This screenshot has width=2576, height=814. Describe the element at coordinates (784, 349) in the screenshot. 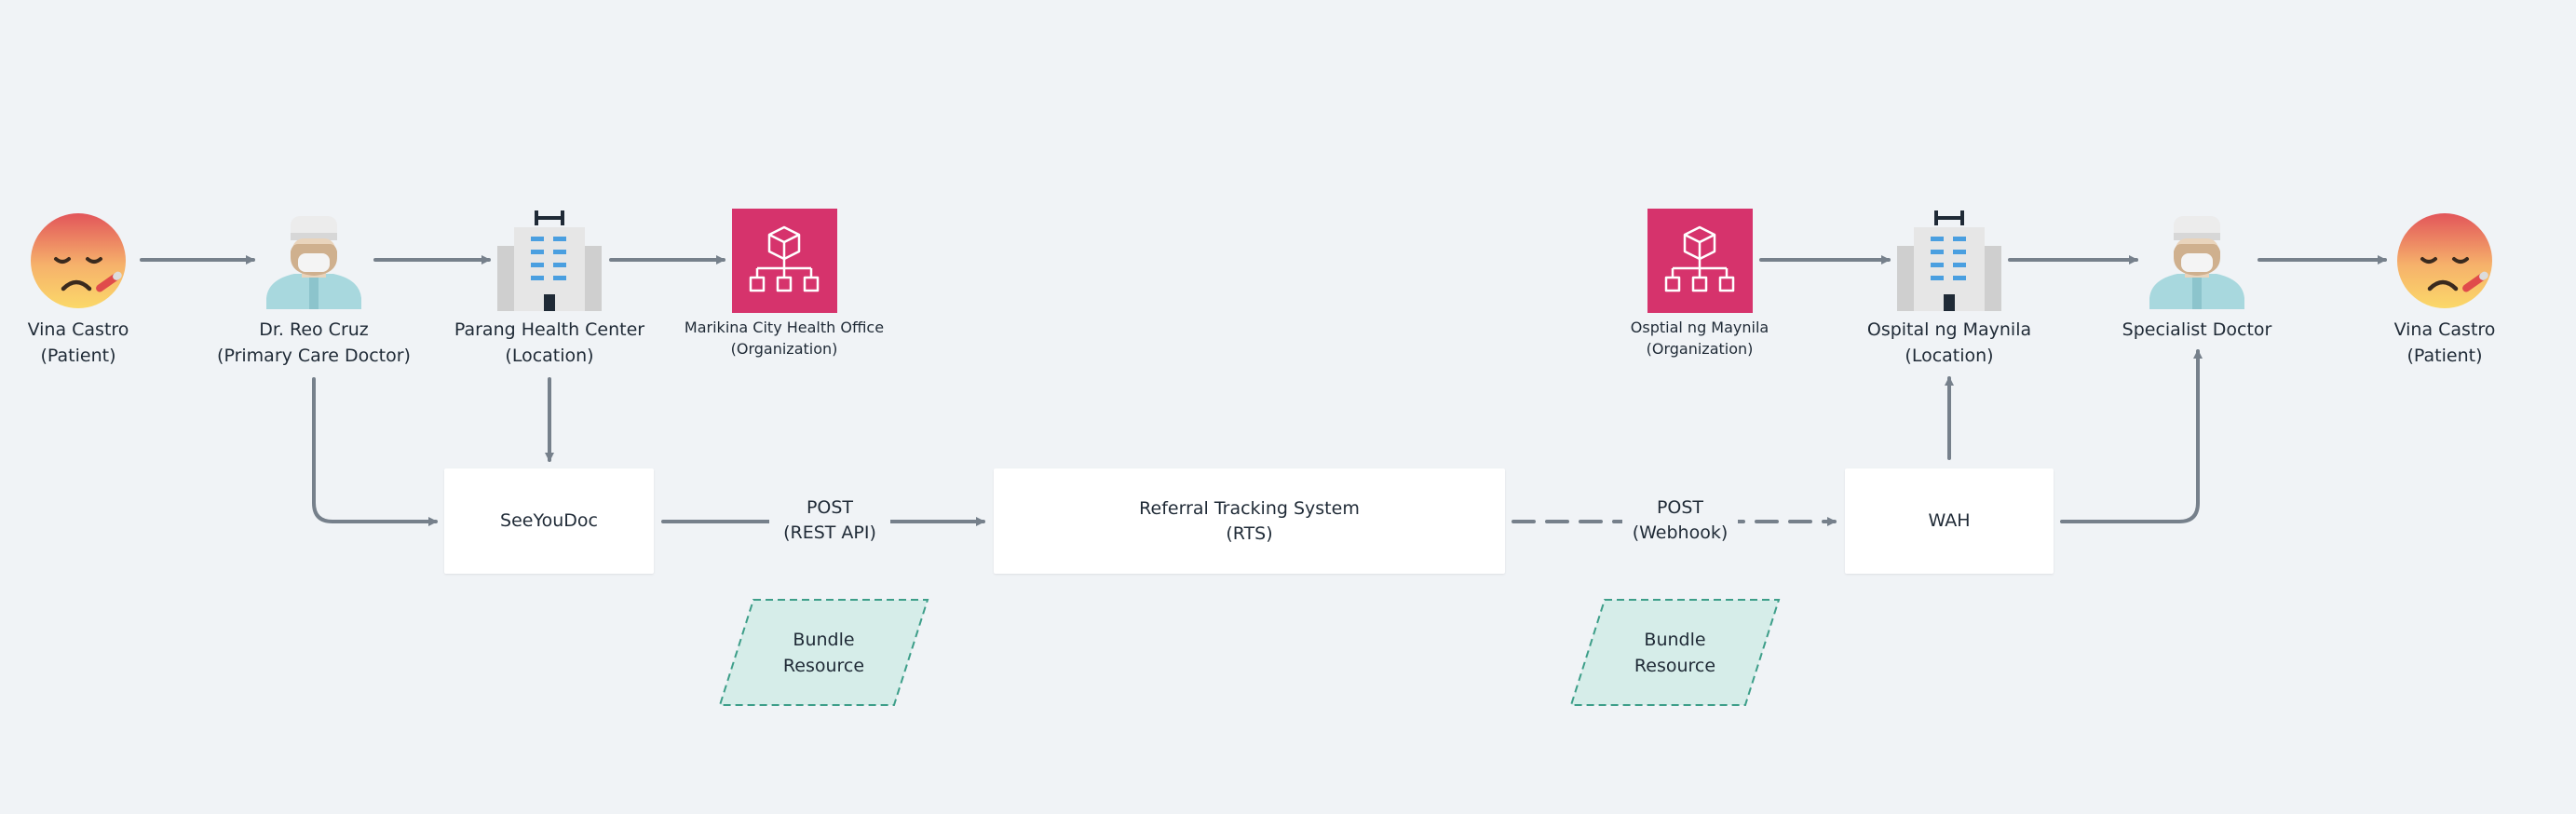

I see `marikina-org-type: (Organization)` at that location.